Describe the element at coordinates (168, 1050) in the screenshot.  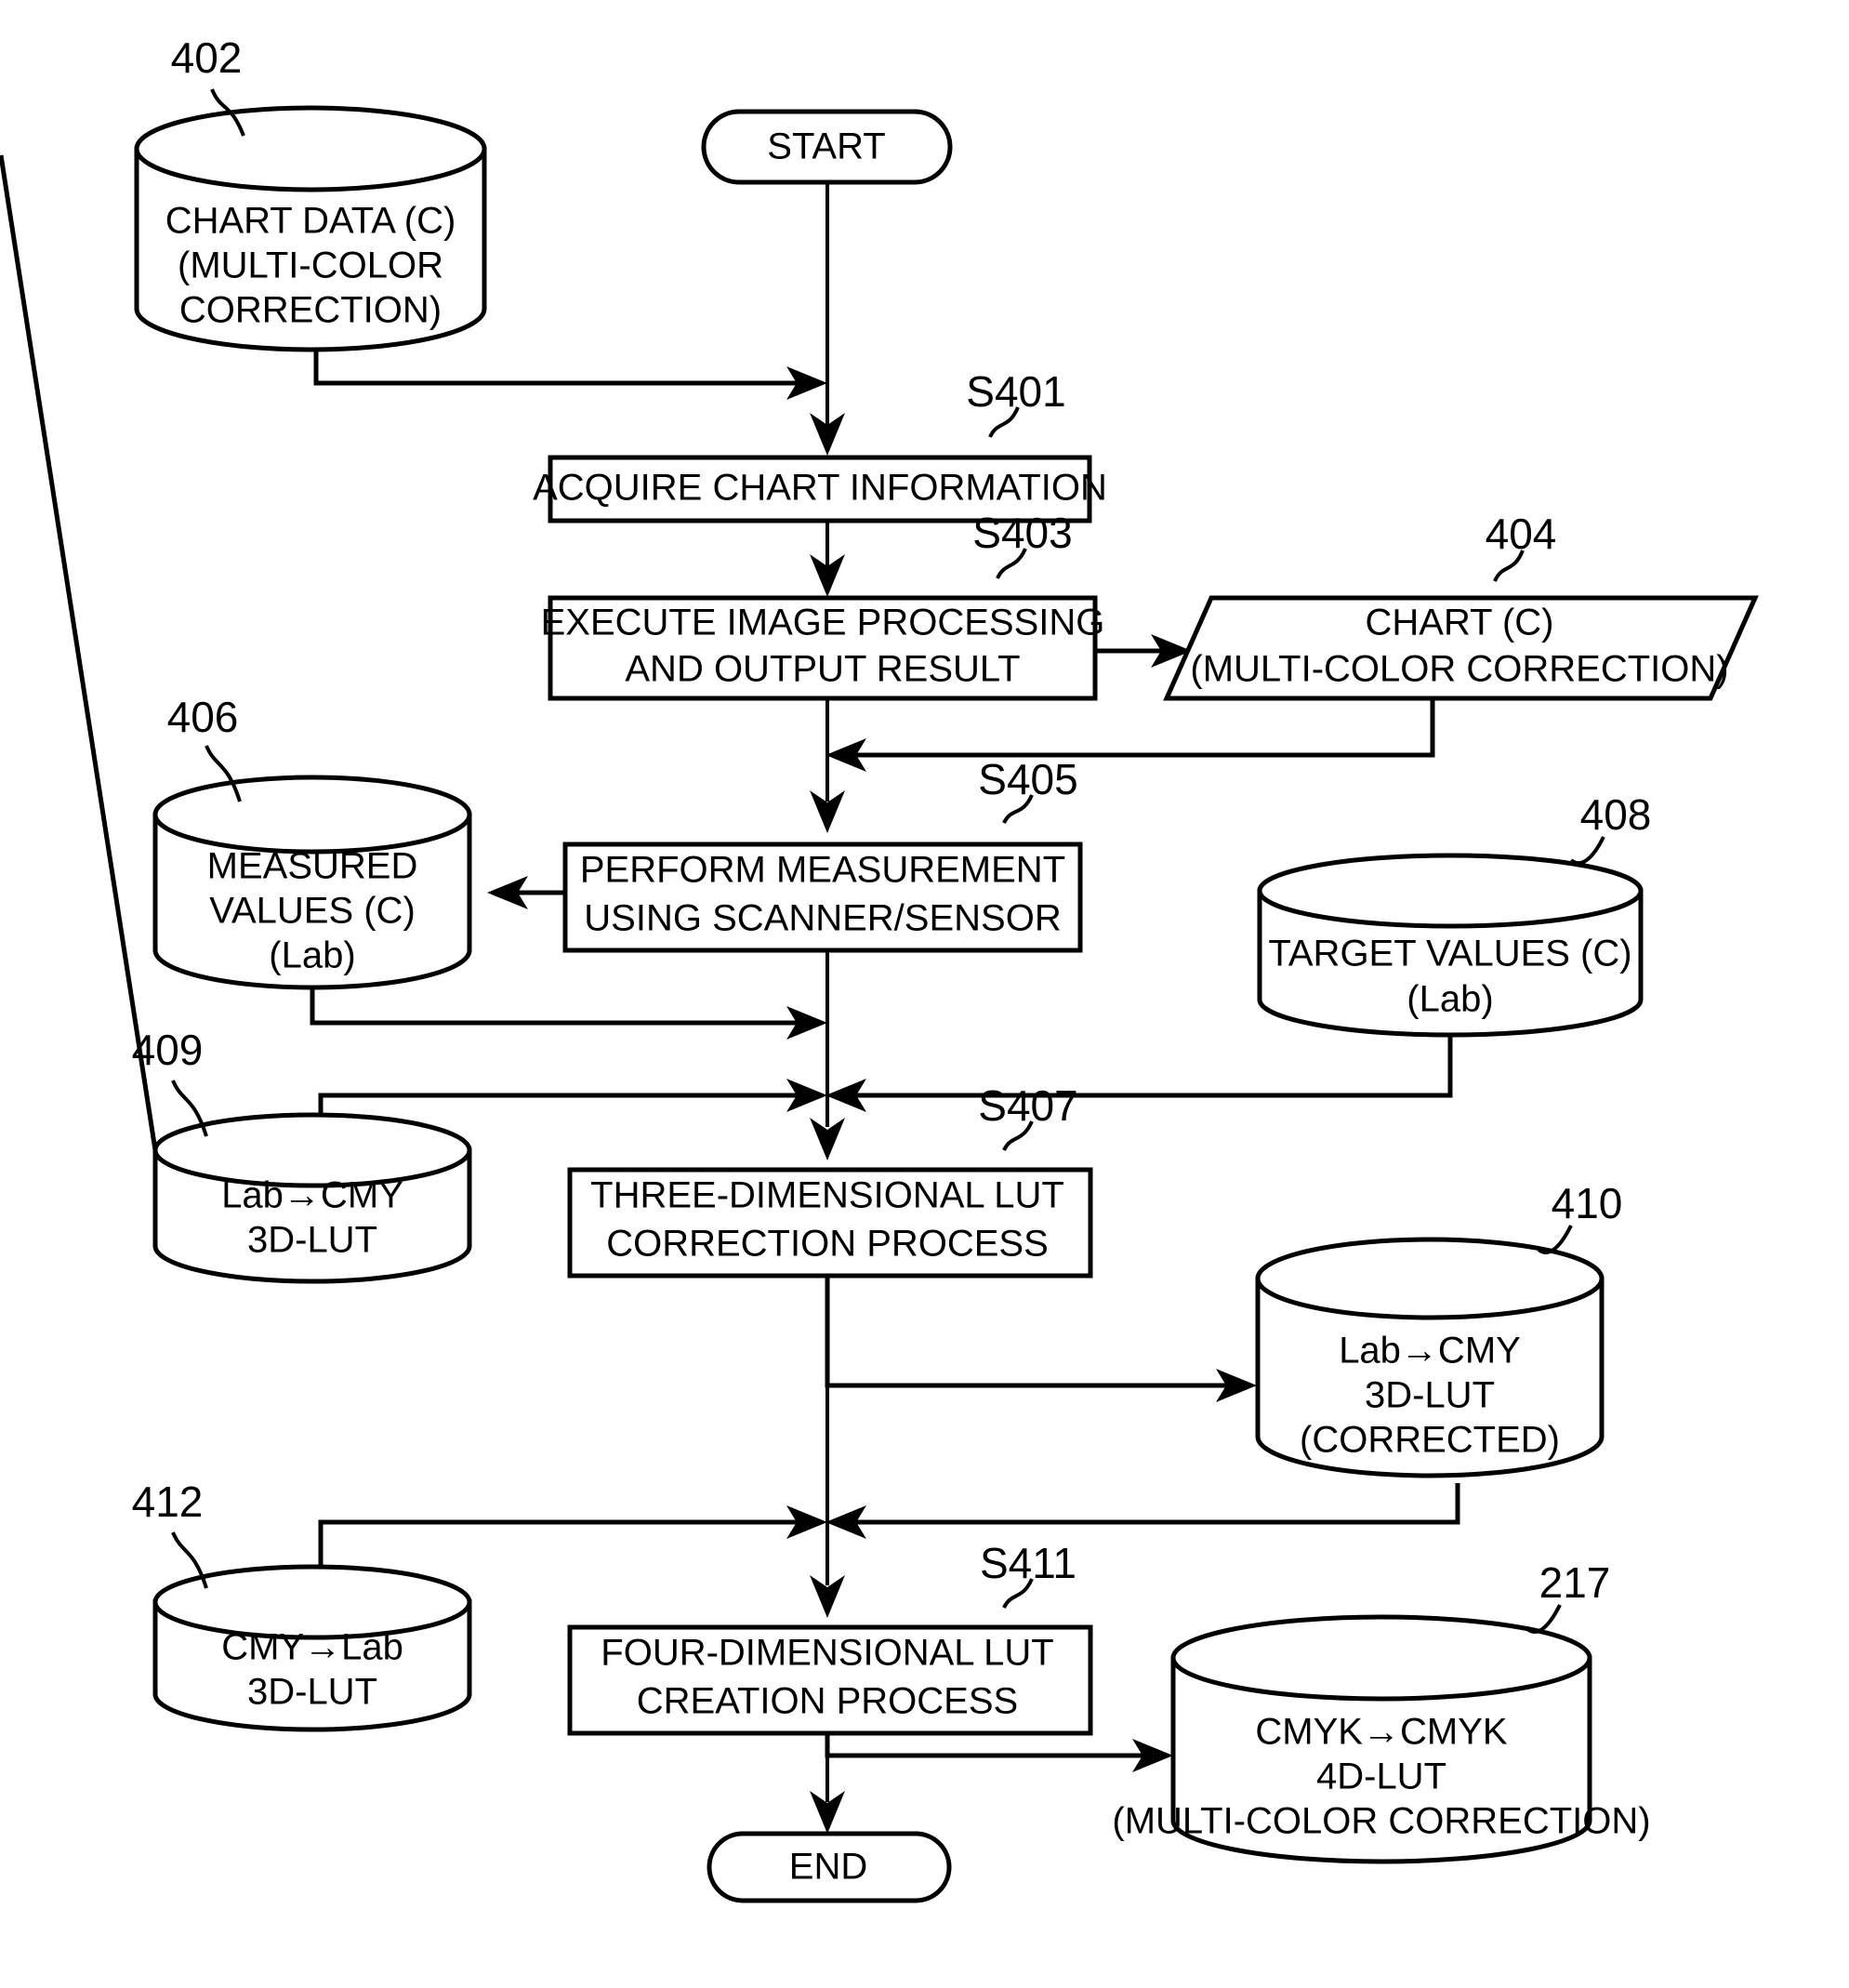
I see `reference-numeral-409: 409` at that location.